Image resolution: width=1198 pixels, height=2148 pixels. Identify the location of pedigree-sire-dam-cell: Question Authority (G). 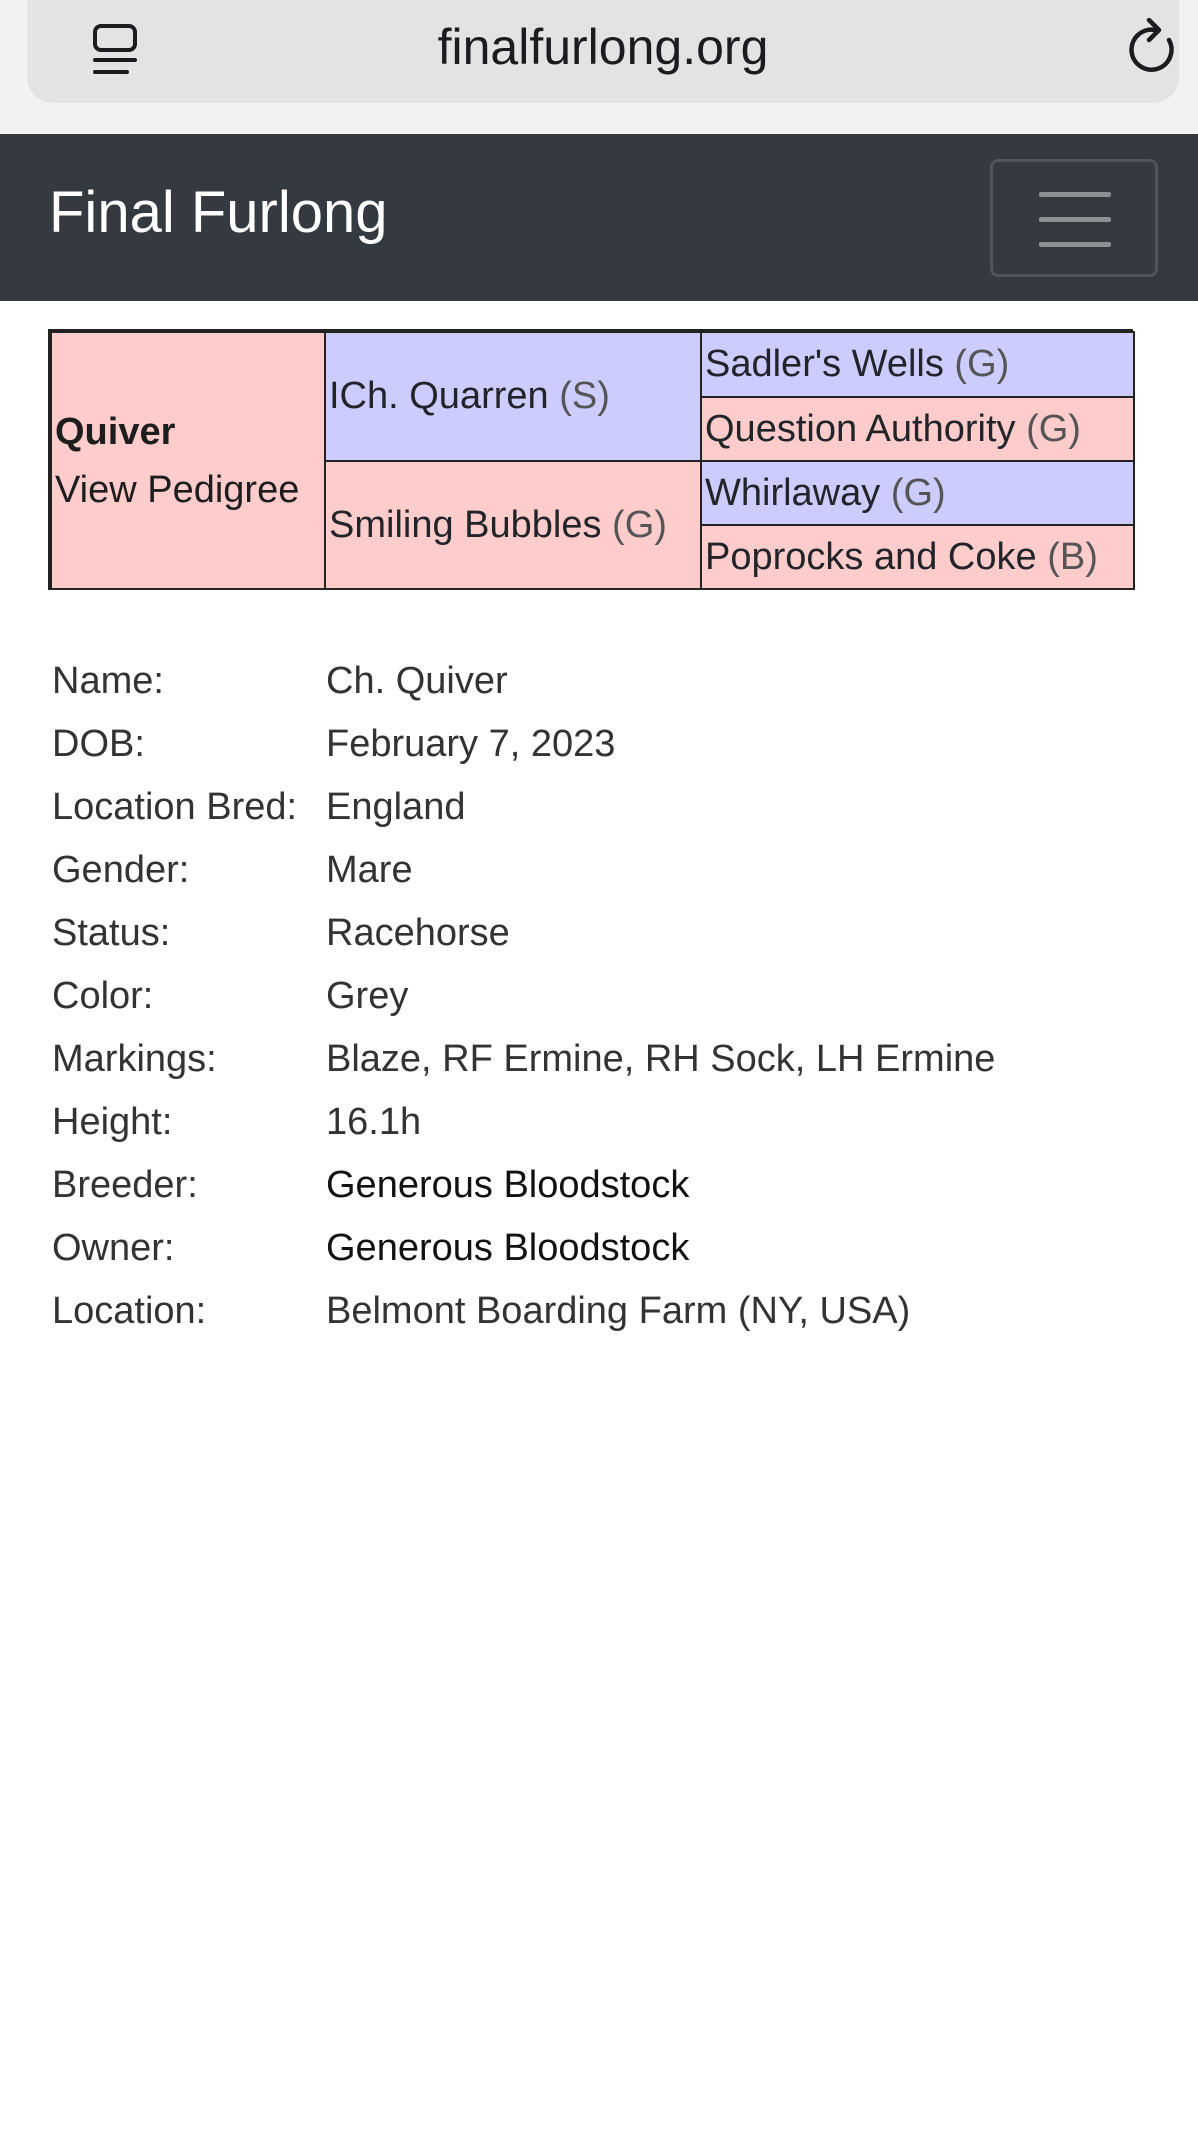
(917, 429).